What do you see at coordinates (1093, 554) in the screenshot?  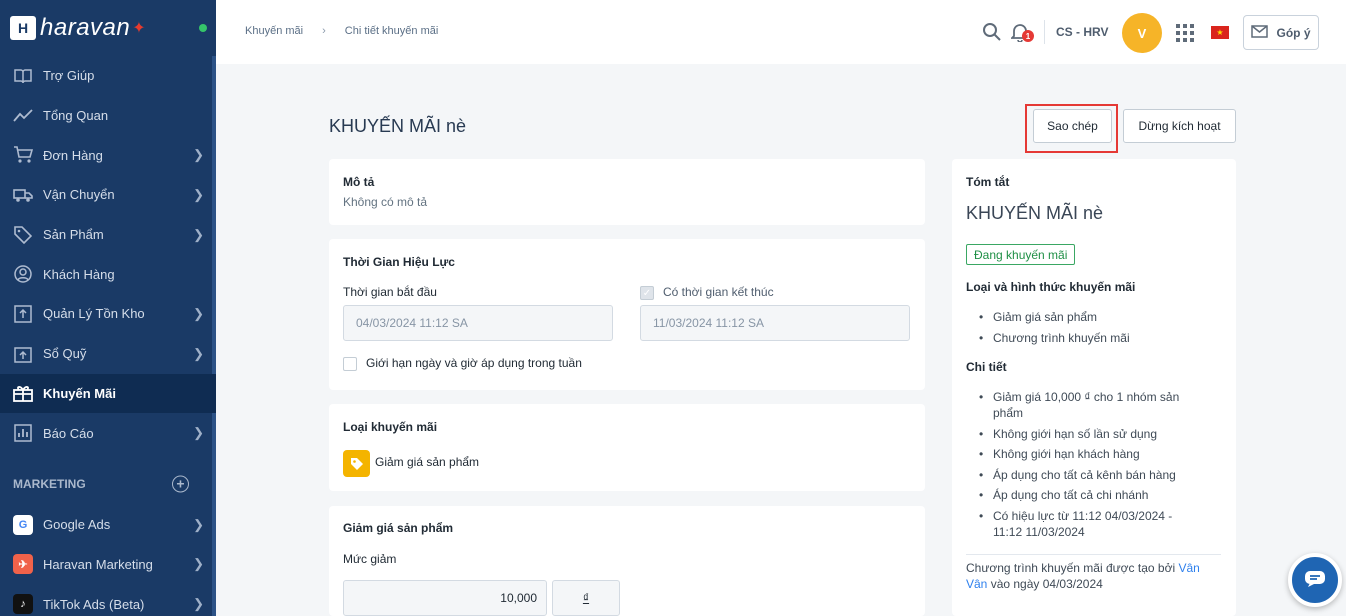 I see `summary-divider` at bounding box center [1093, 554].